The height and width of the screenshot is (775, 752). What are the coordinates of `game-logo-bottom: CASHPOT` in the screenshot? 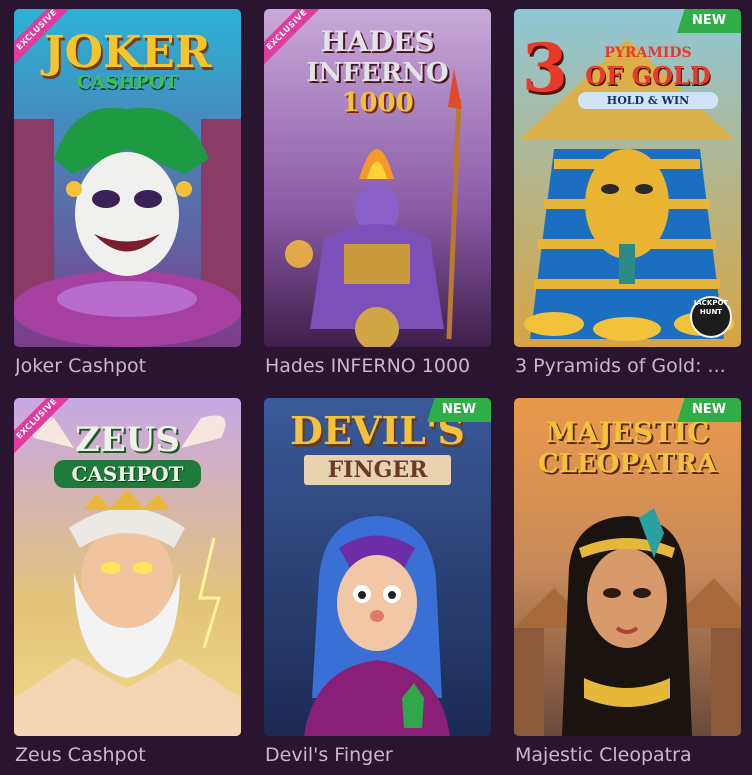 It's located at (127, 474).